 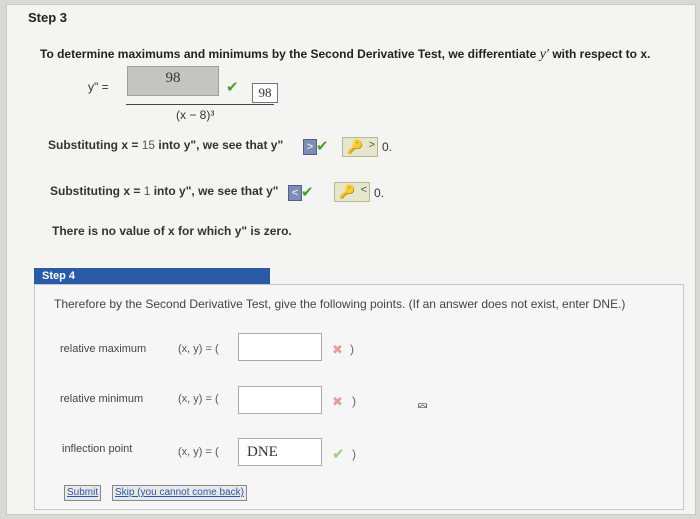 What do you see at coordinates (371, 145) in the screenshot?
I see `sub1-key-symbol: >` at bounding box center [371, 145].